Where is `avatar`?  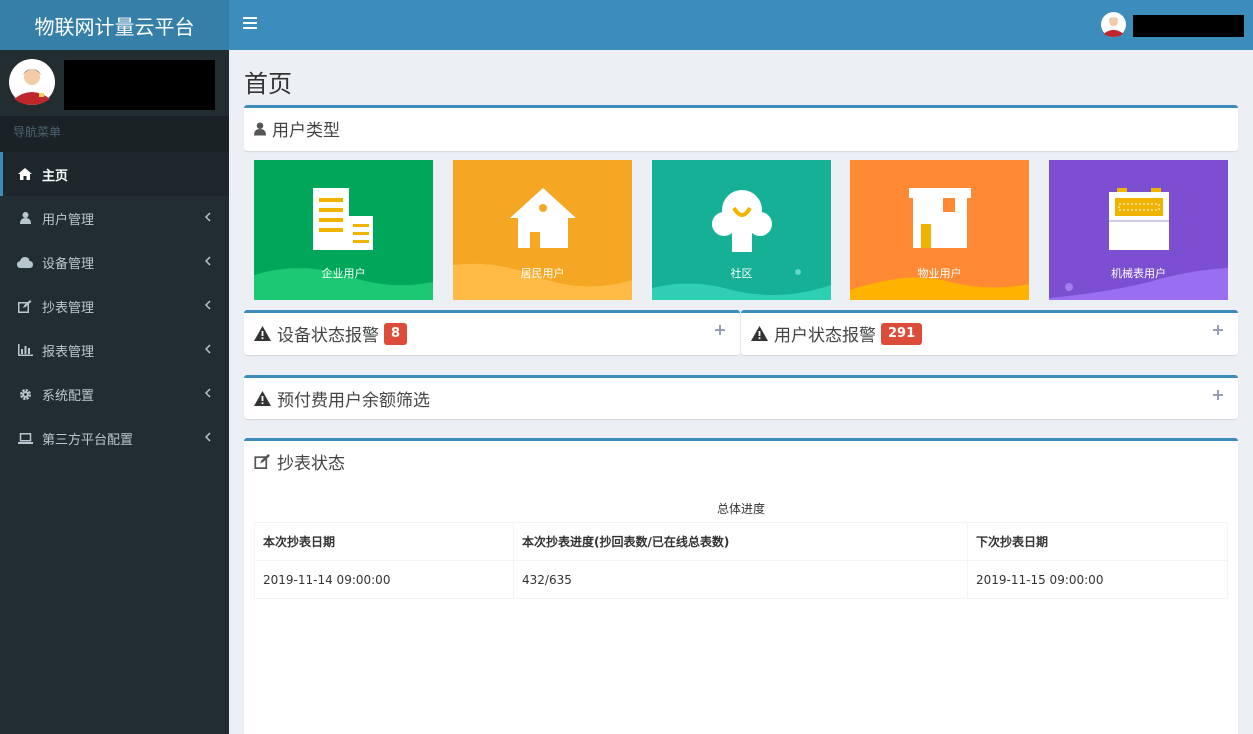 avatar is located at coordinates (32, 84).